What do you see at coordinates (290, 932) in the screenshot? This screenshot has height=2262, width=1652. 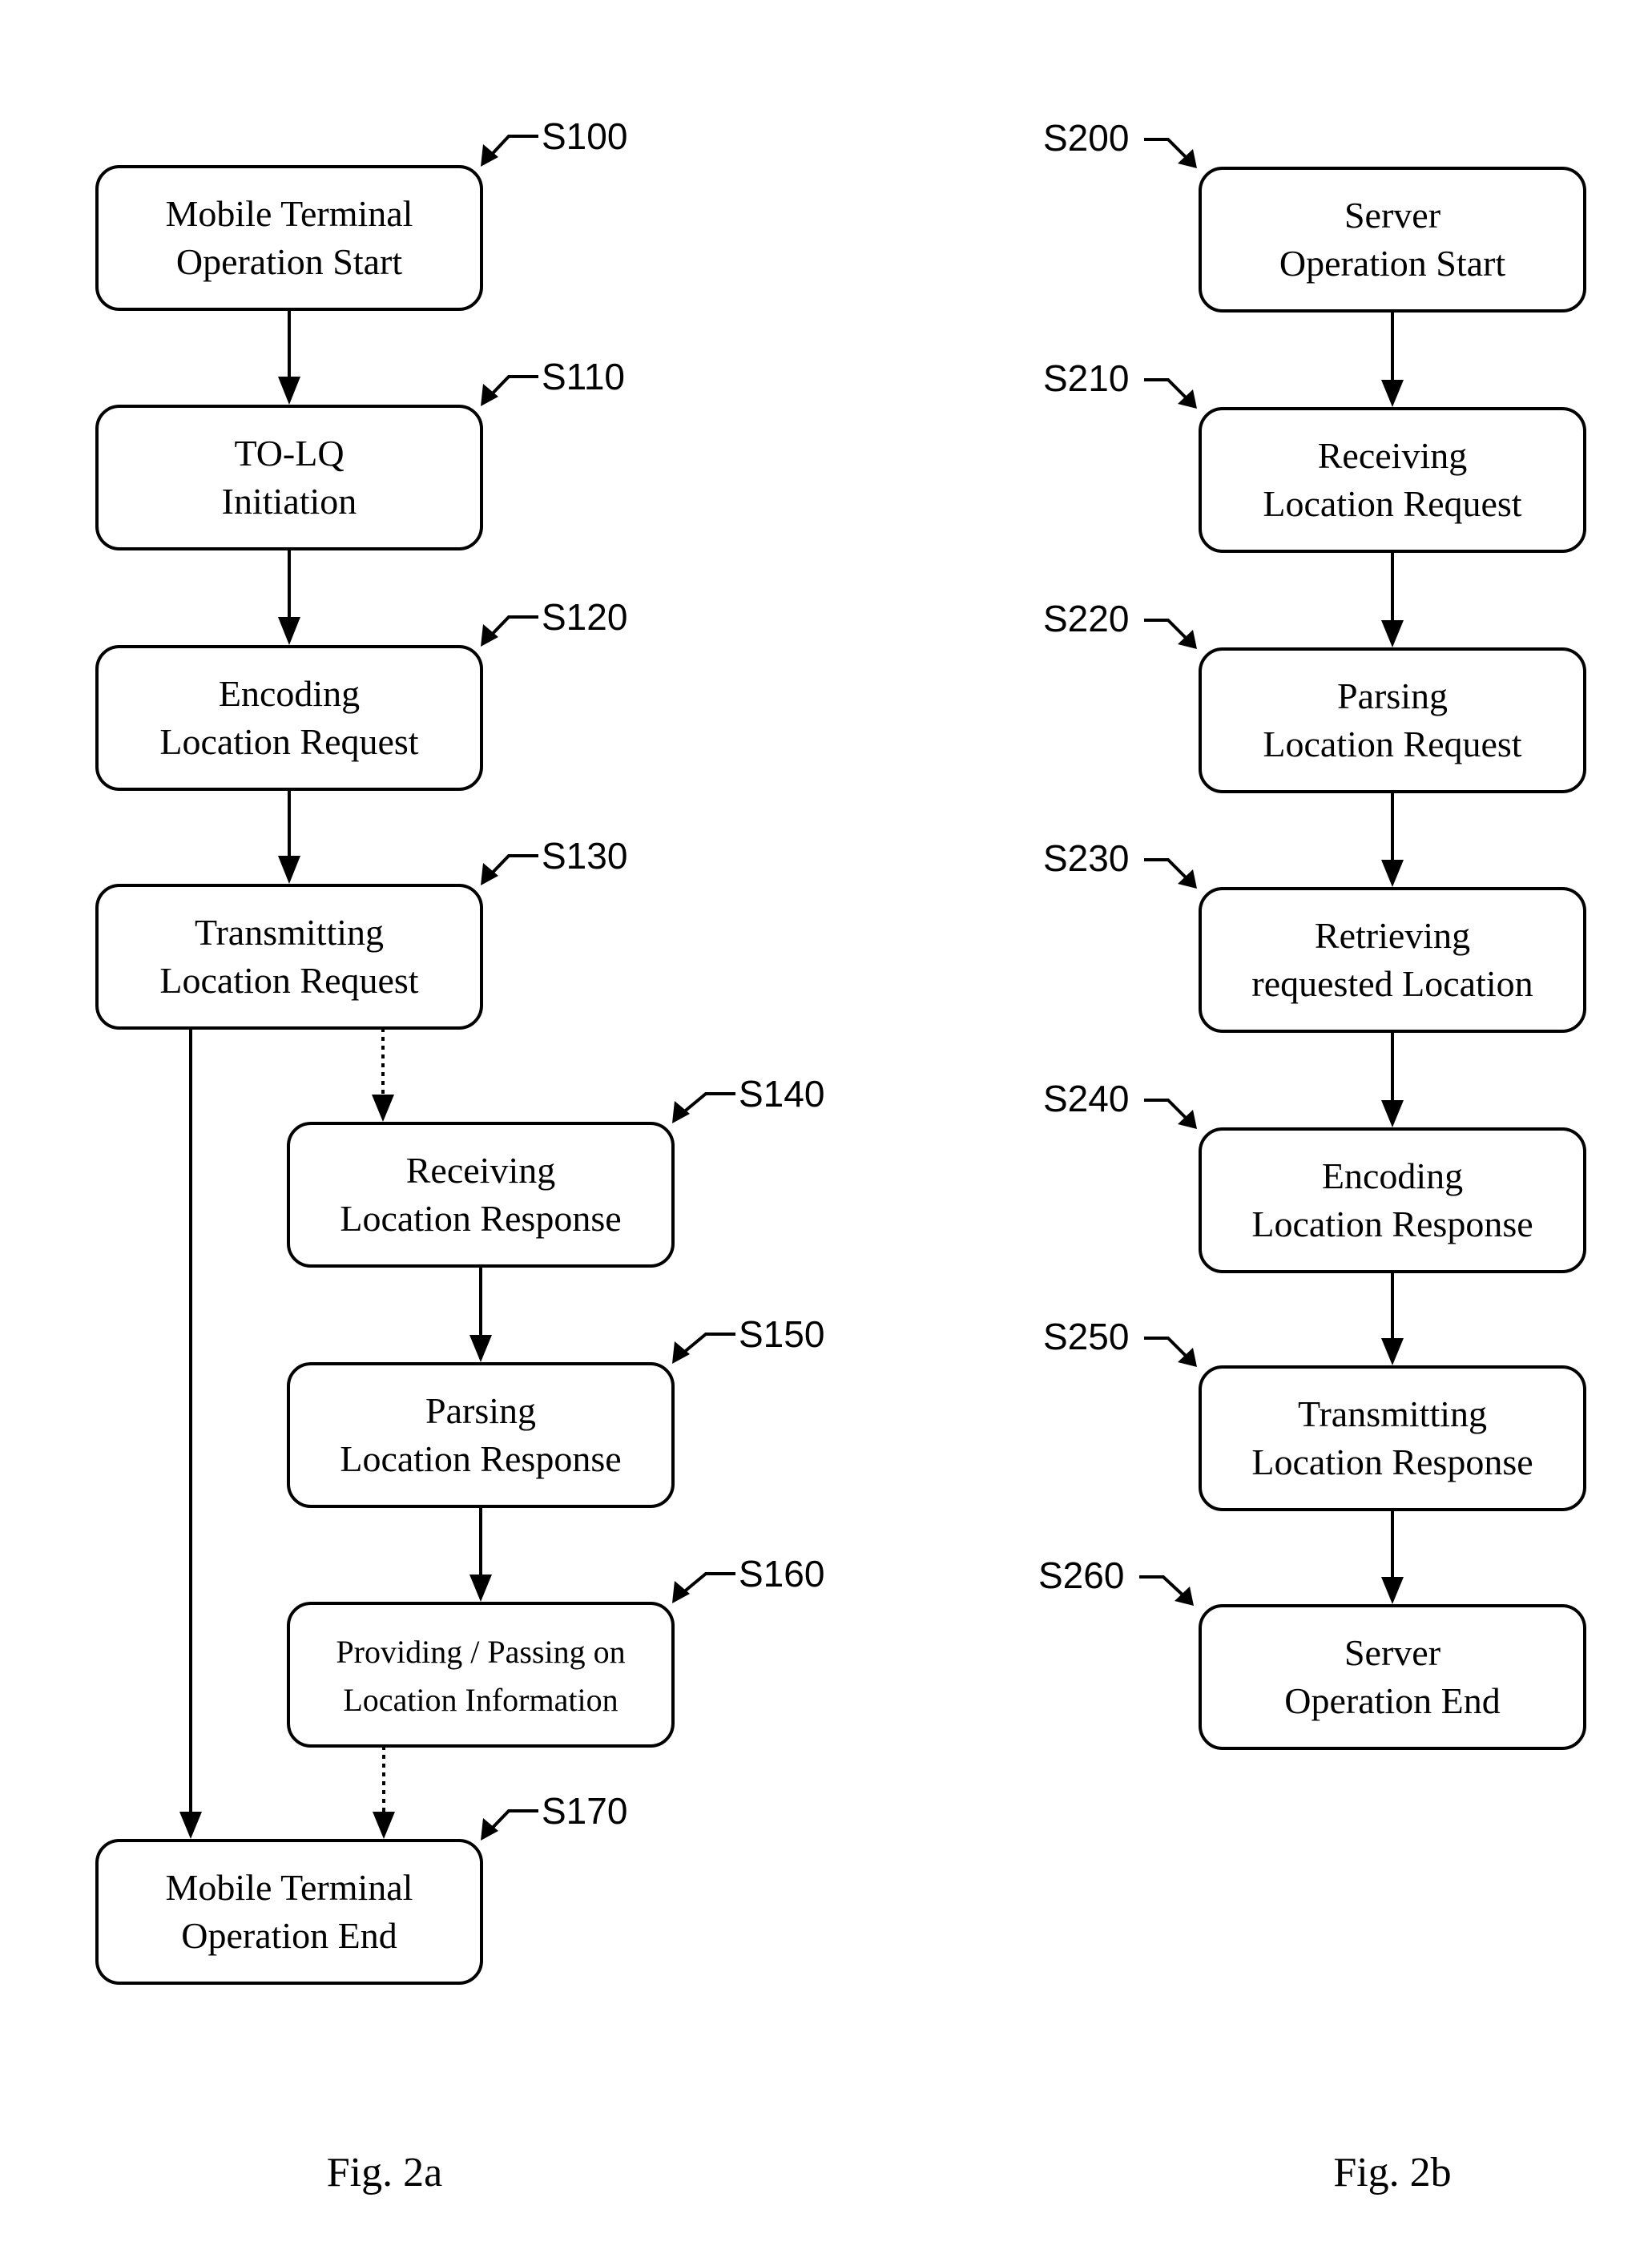 I see `step-text-line1: Transmitting` at bounding box center [290, 932].